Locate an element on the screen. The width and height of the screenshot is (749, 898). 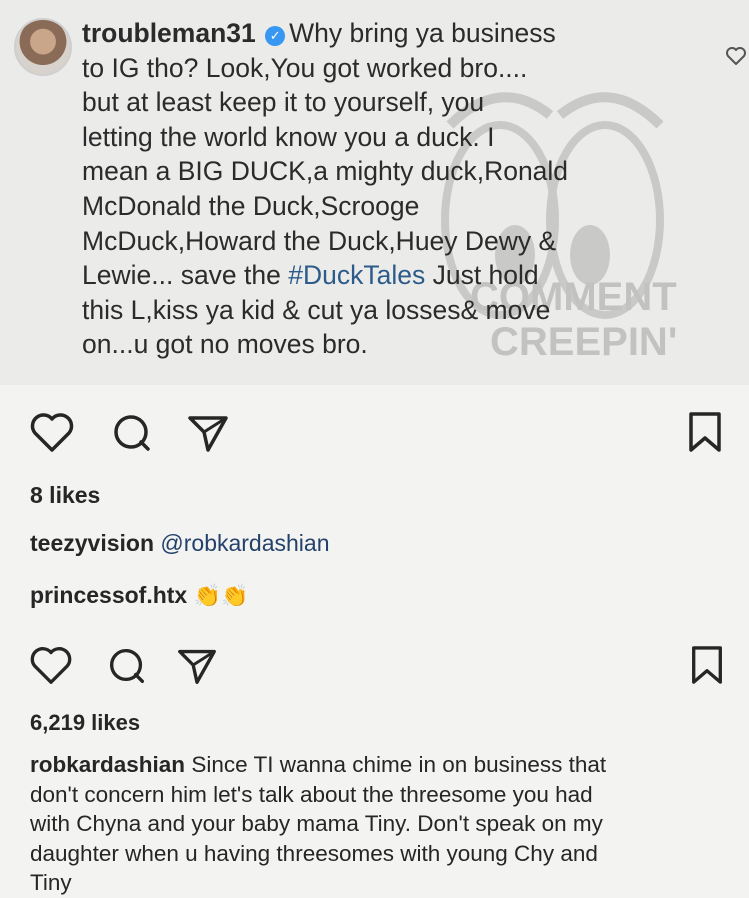
avatar is located at coordinates (43, 47).